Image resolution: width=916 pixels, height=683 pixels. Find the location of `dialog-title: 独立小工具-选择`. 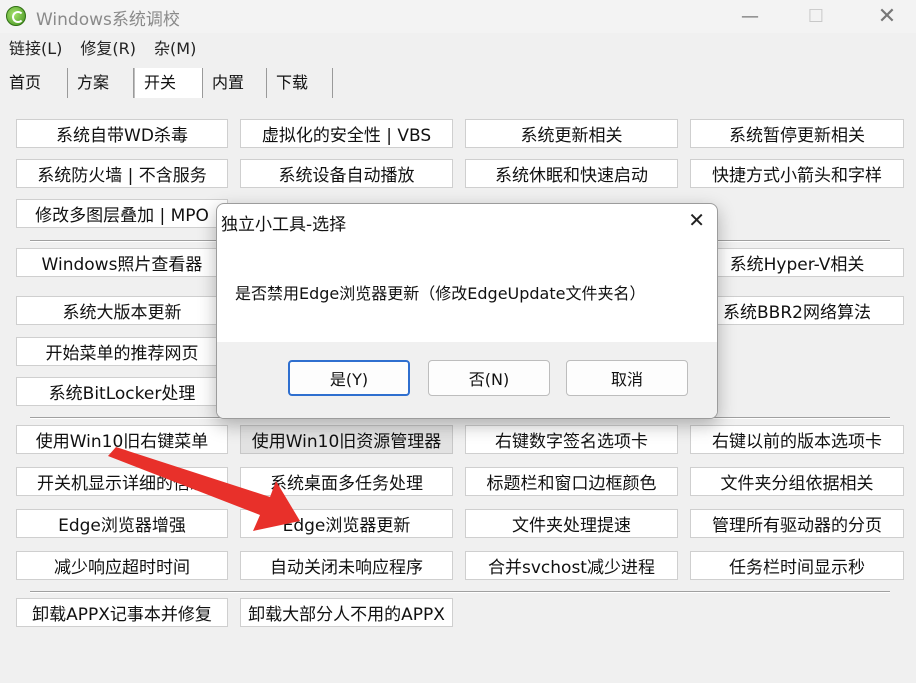

dialog-title: 独立小工具-选择 is located at coordinates (284, 225).